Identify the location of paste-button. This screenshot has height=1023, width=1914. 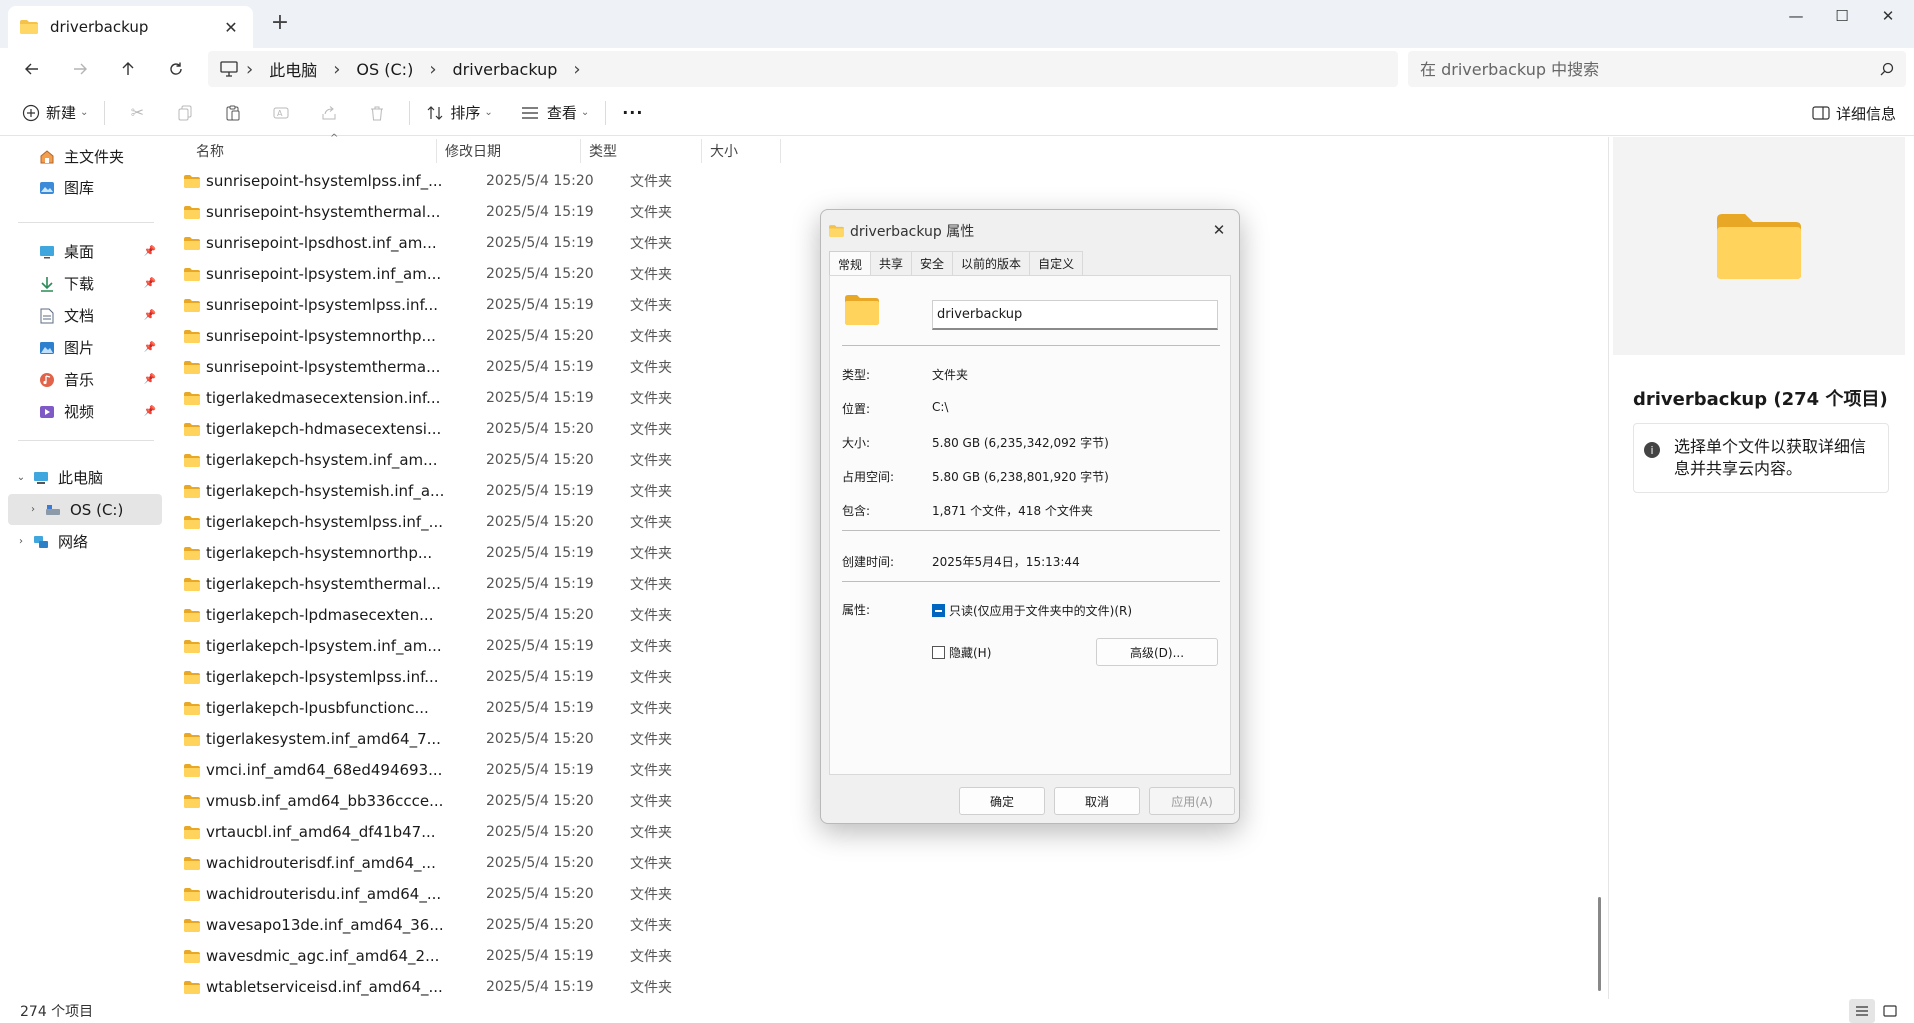
(233, 113).